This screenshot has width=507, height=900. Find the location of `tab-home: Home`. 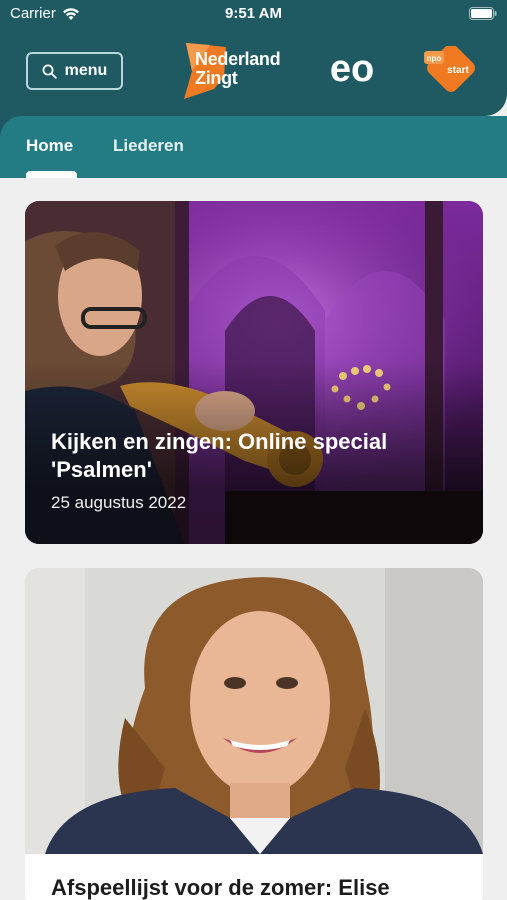

tab-home: Home is located at coordinates (49, 146).